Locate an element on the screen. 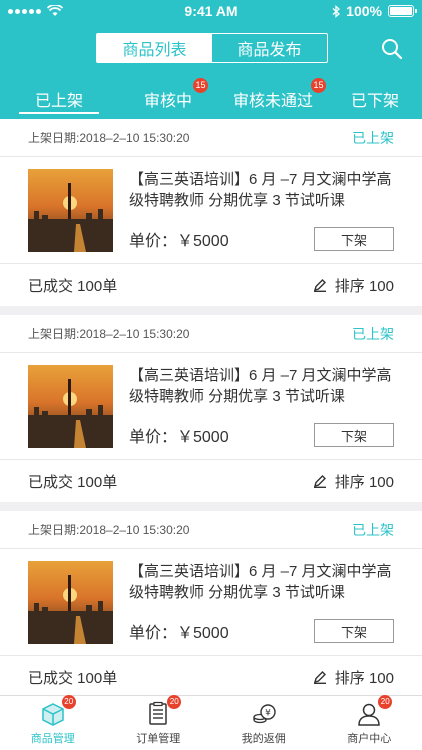  view-segment: 商品列表 商品发布 is located at coordinates (212, 48).